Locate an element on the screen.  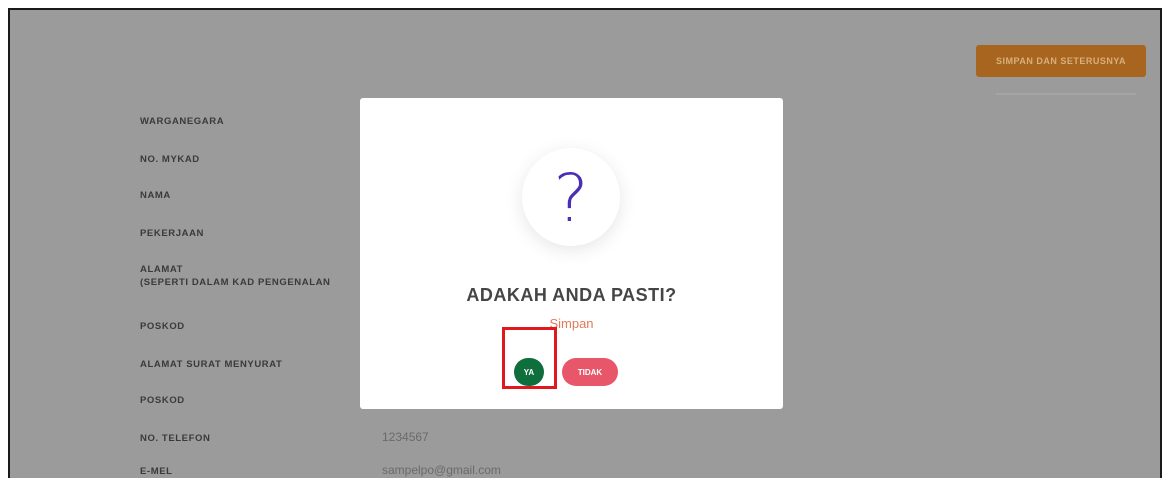
divider is located at coordinates (1066, 94).